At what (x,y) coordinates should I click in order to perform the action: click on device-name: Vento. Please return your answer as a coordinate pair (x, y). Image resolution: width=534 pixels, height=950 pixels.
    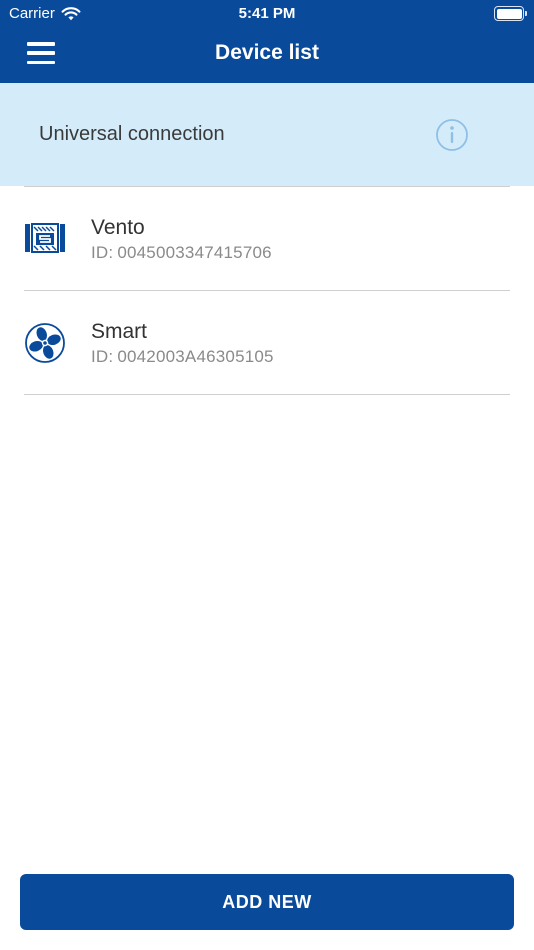
    Looking at the image, I should click on (118, 227).